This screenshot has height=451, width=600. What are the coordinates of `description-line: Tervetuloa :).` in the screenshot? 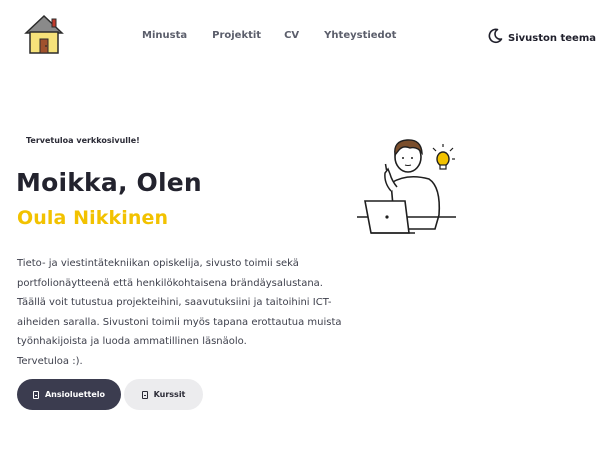 It's located at (50, 361).